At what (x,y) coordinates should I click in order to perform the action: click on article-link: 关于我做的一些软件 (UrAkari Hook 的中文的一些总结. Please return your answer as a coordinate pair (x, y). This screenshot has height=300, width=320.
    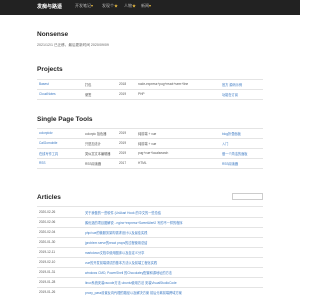
    Looking at the image, I should click on (171, 212).